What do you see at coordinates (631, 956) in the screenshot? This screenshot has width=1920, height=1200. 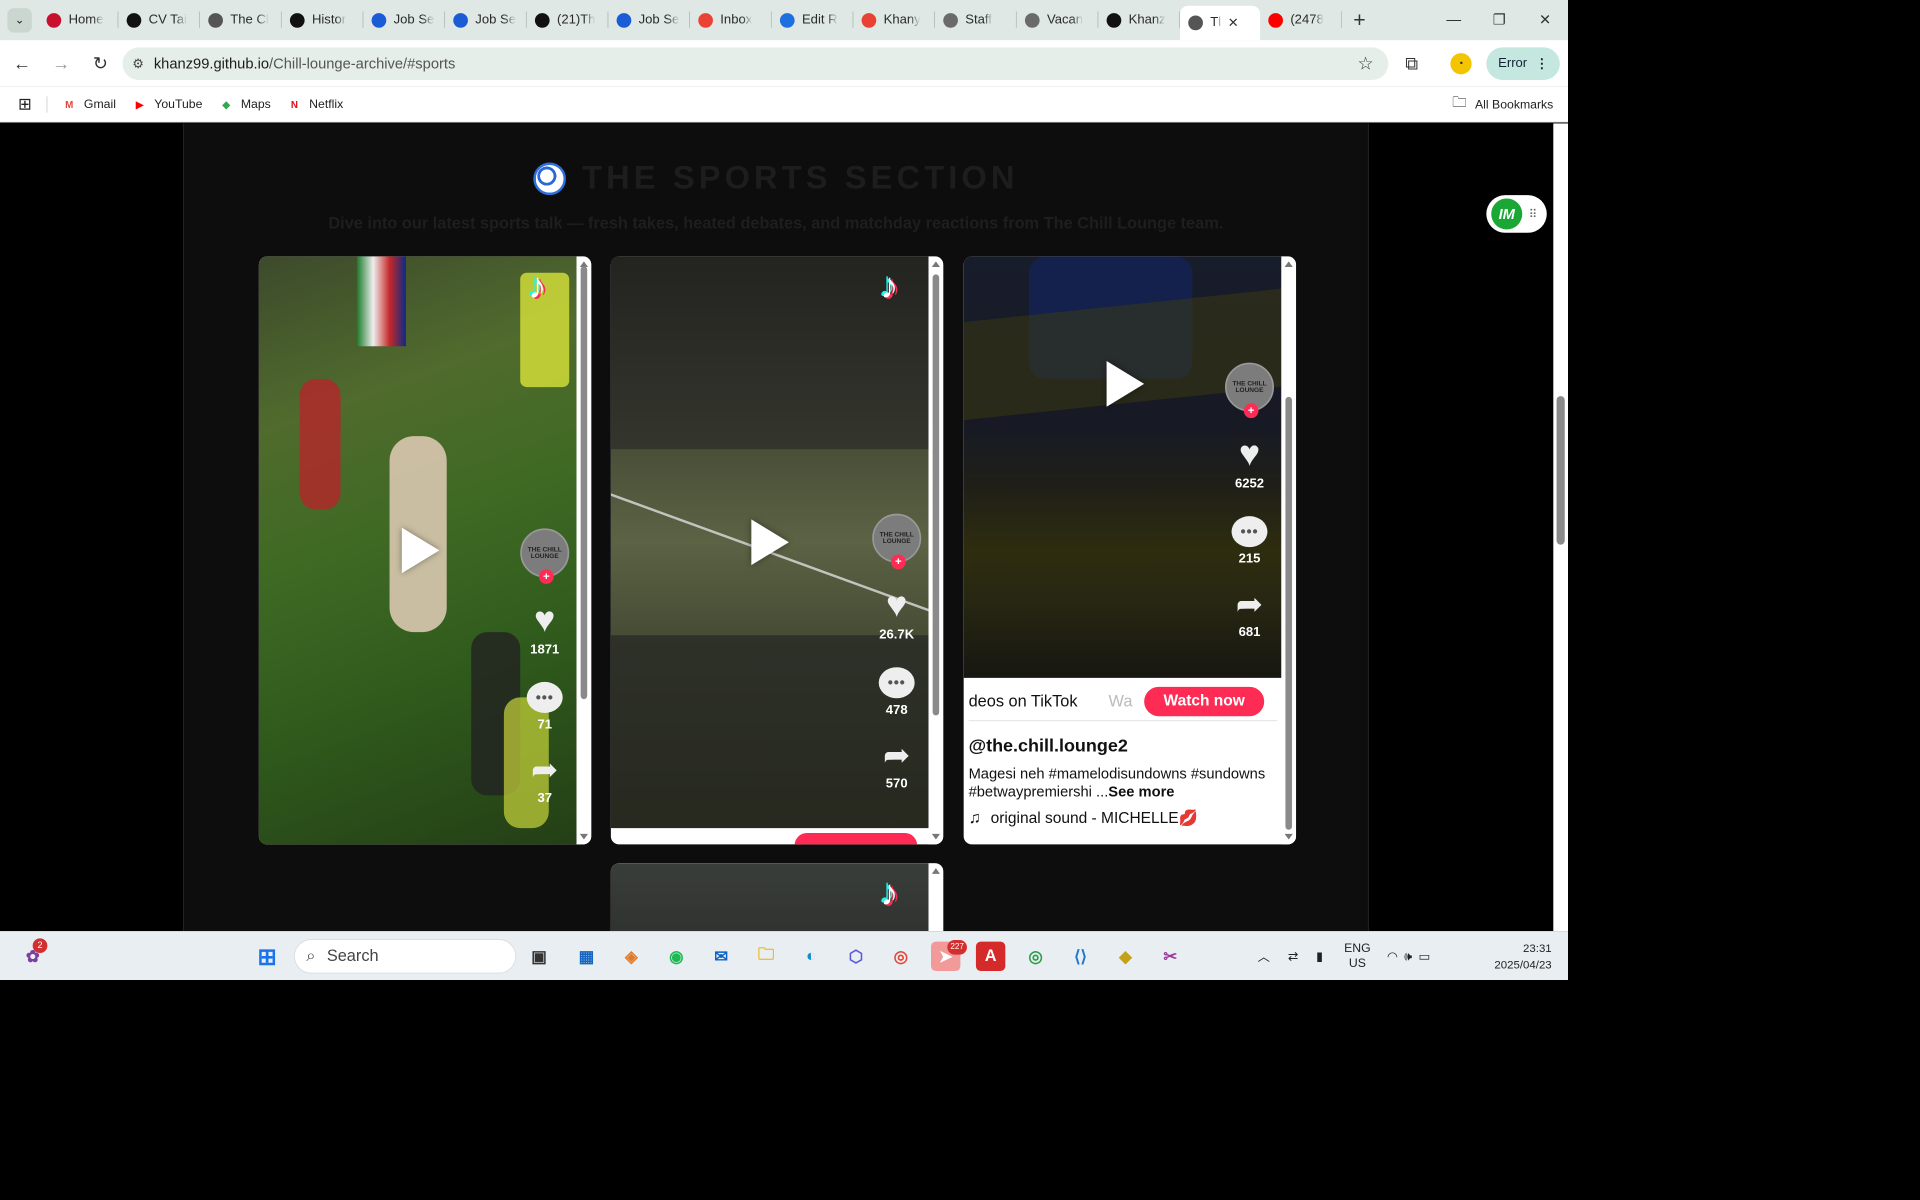 I see `copilot-icon: ◈` at bounding box center [631, 956].